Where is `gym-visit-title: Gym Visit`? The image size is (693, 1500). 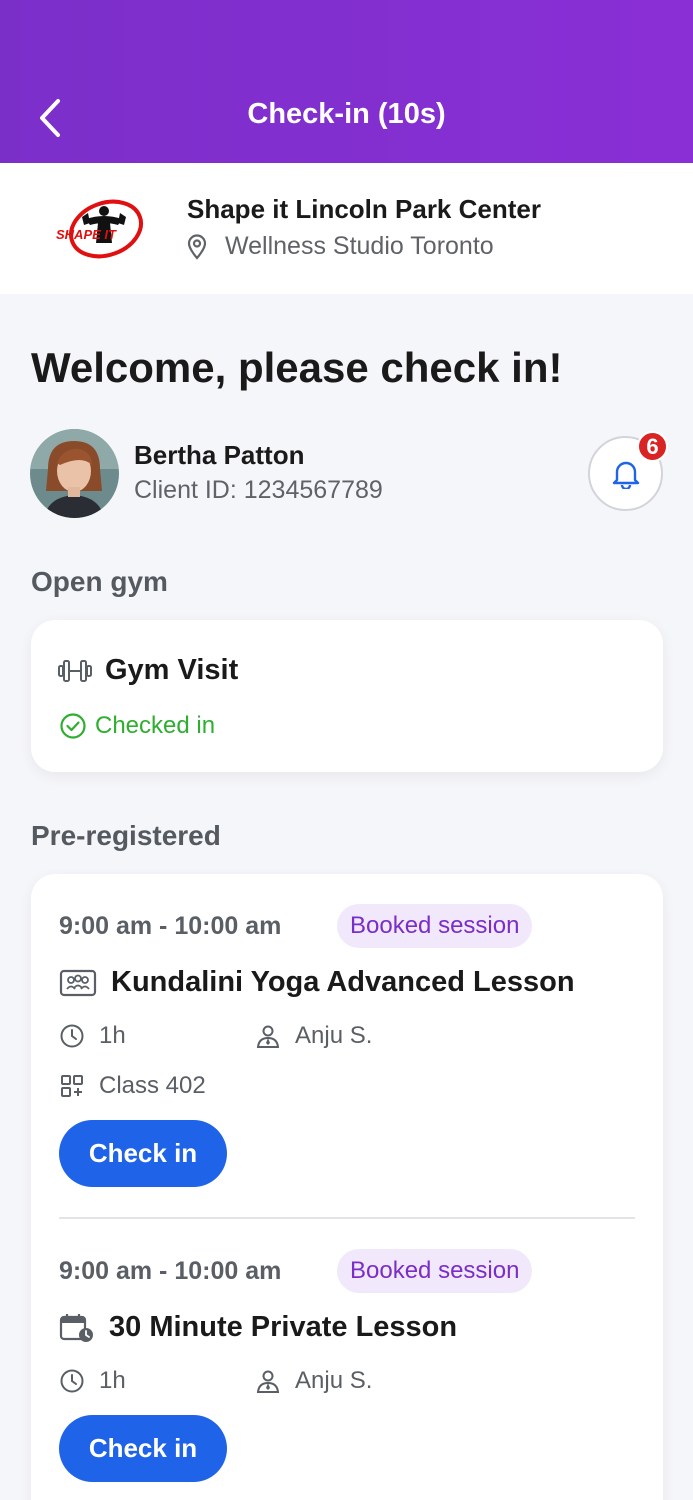
gym-visit-title: Gym Visit is located at coordinates (147, 670).